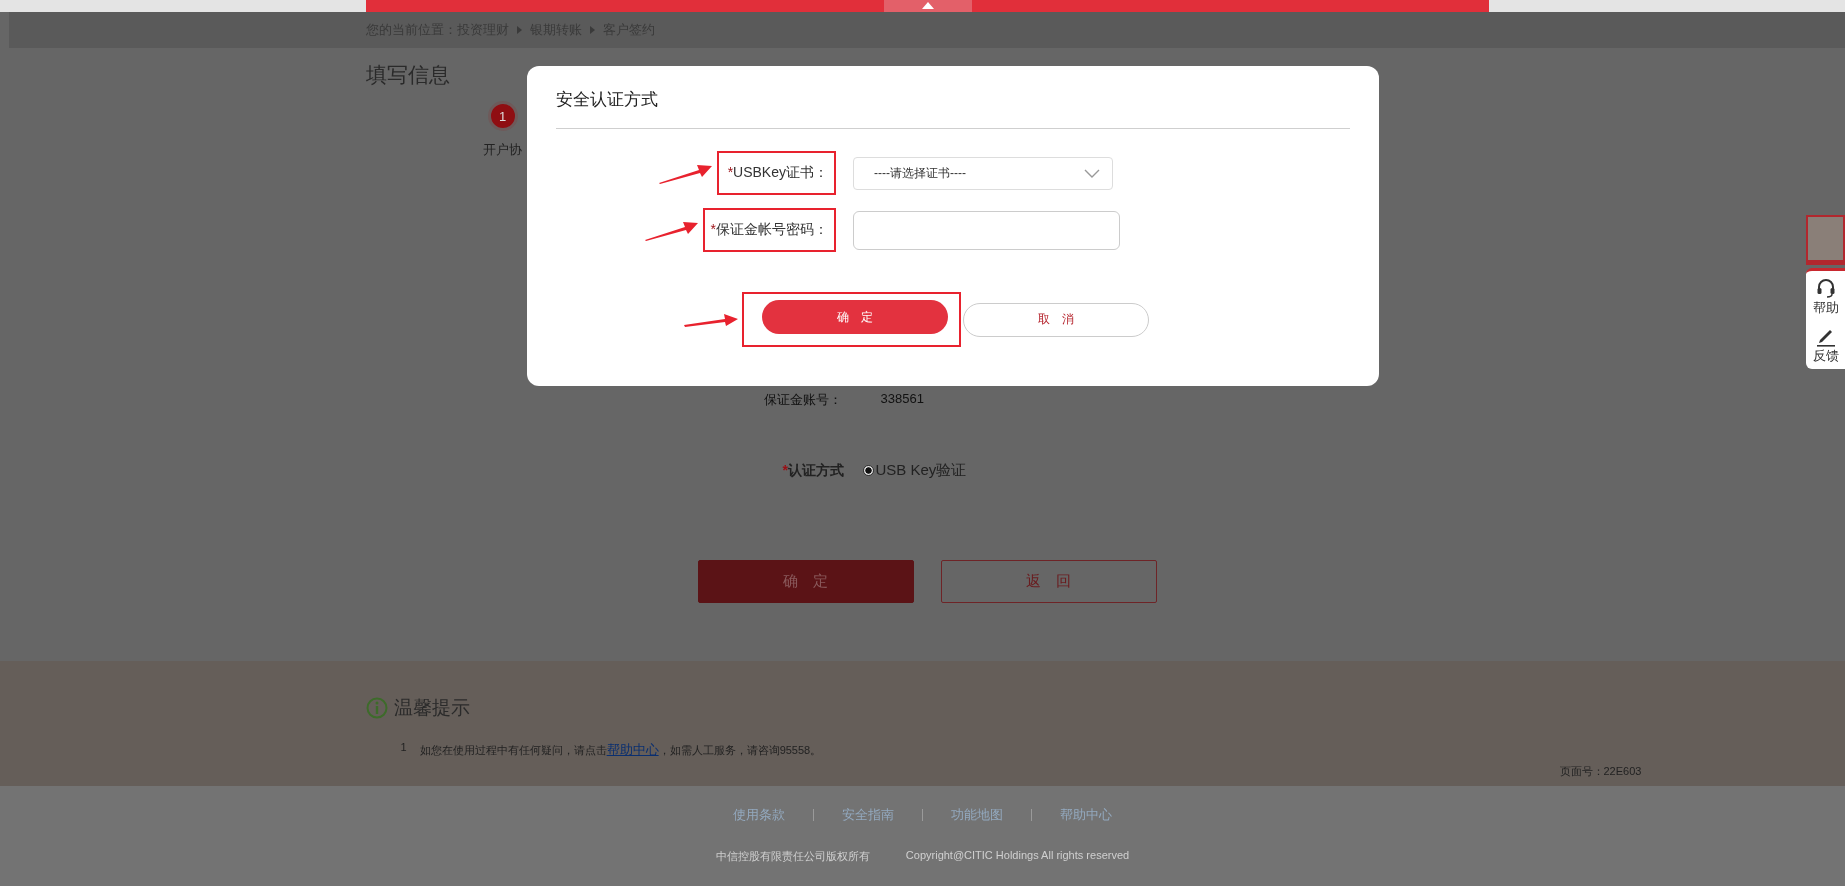  Describe the element at coordinates (986, 230) in the screenshot. I see `password-field` at that location.